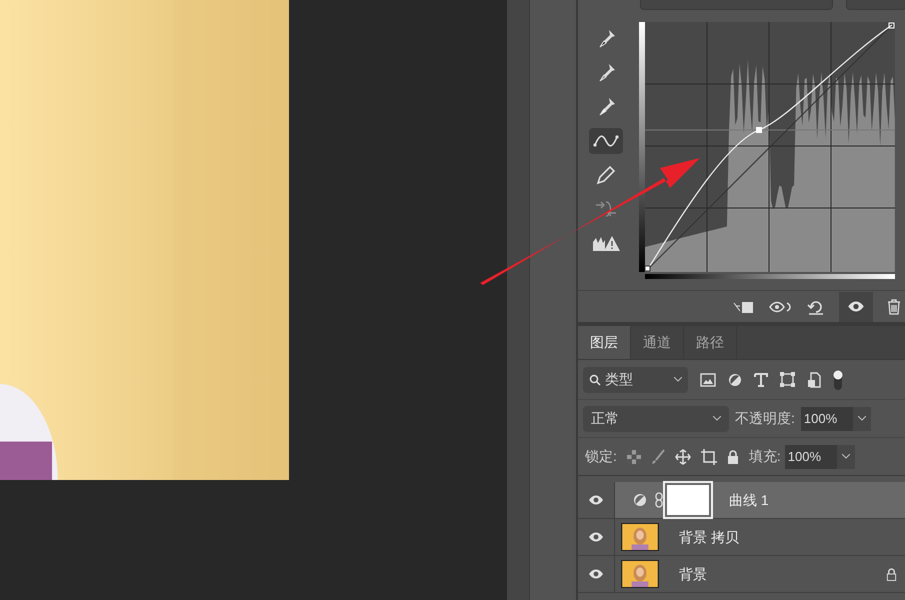 This screenshot has height=600, width=905. What do you see at coordinates (781, 307) in the screenshot?
I see `view-previous-icon` at bounding box center [781, 307].